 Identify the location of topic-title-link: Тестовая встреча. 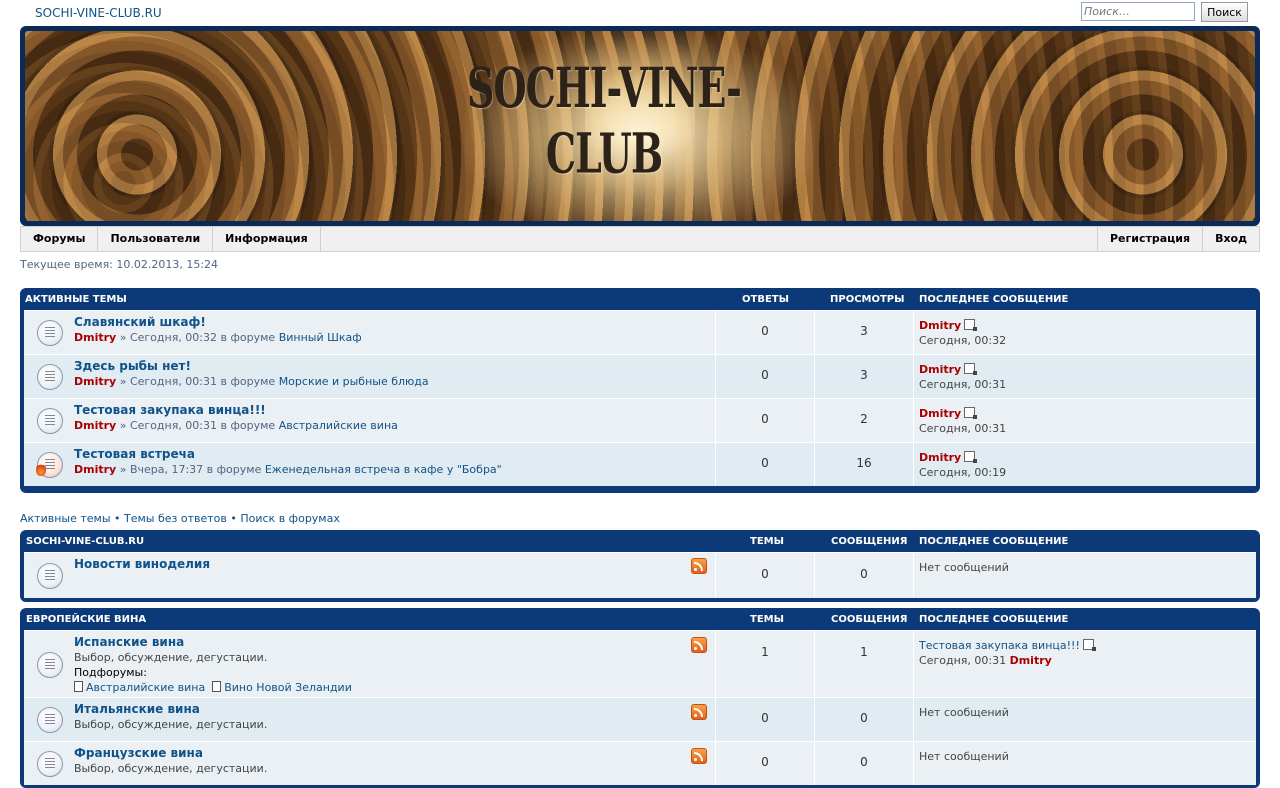
(134, 454).